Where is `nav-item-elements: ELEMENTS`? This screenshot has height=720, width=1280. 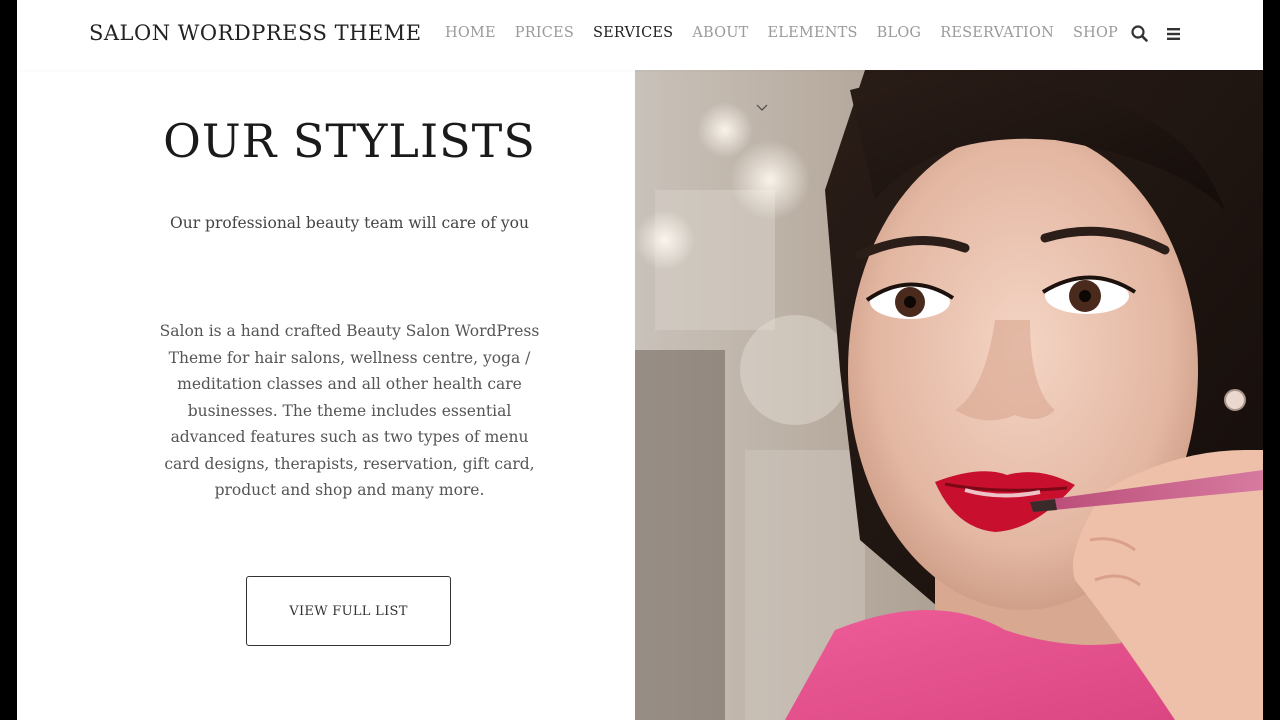 nav-item-elements: ELEMENTS is located at coordinates (813, 33).